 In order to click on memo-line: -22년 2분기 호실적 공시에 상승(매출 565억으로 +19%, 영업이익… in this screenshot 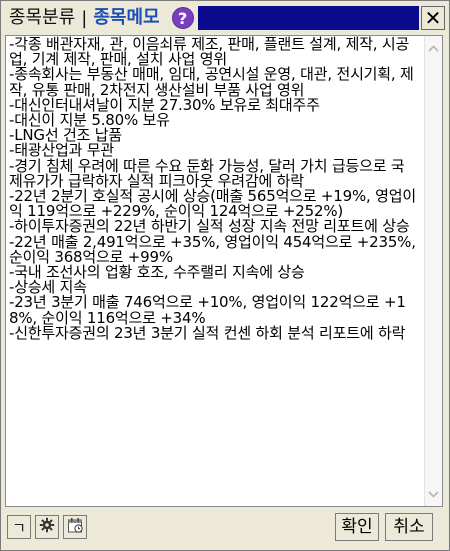, I will do `click(212, 204)`.